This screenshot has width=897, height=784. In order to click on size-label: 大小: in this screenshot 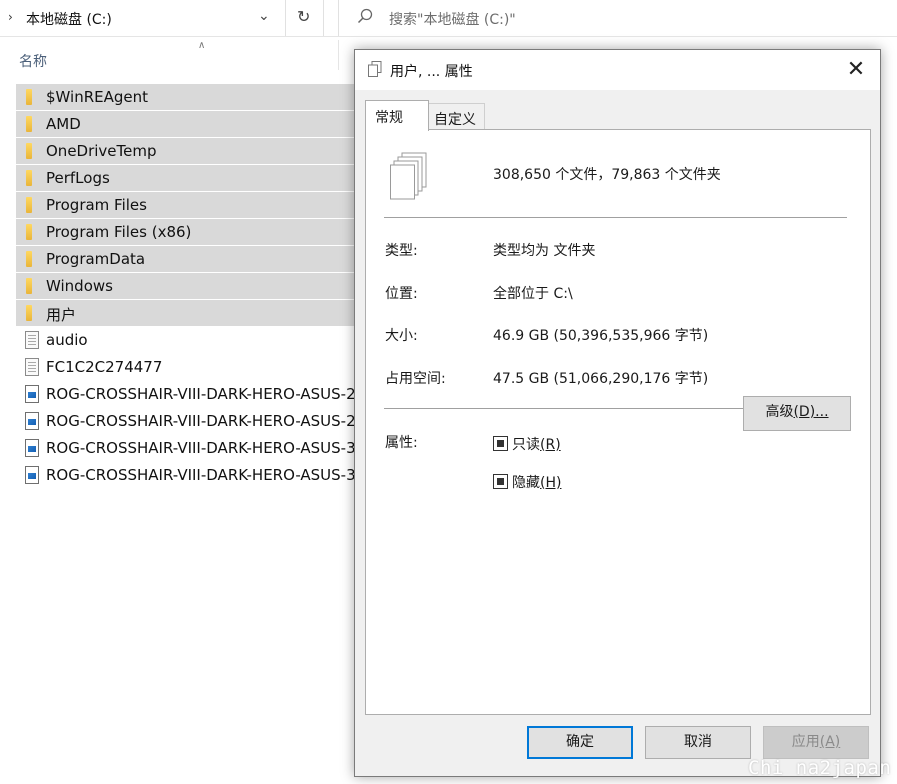, I will do `click(401, 336)`.